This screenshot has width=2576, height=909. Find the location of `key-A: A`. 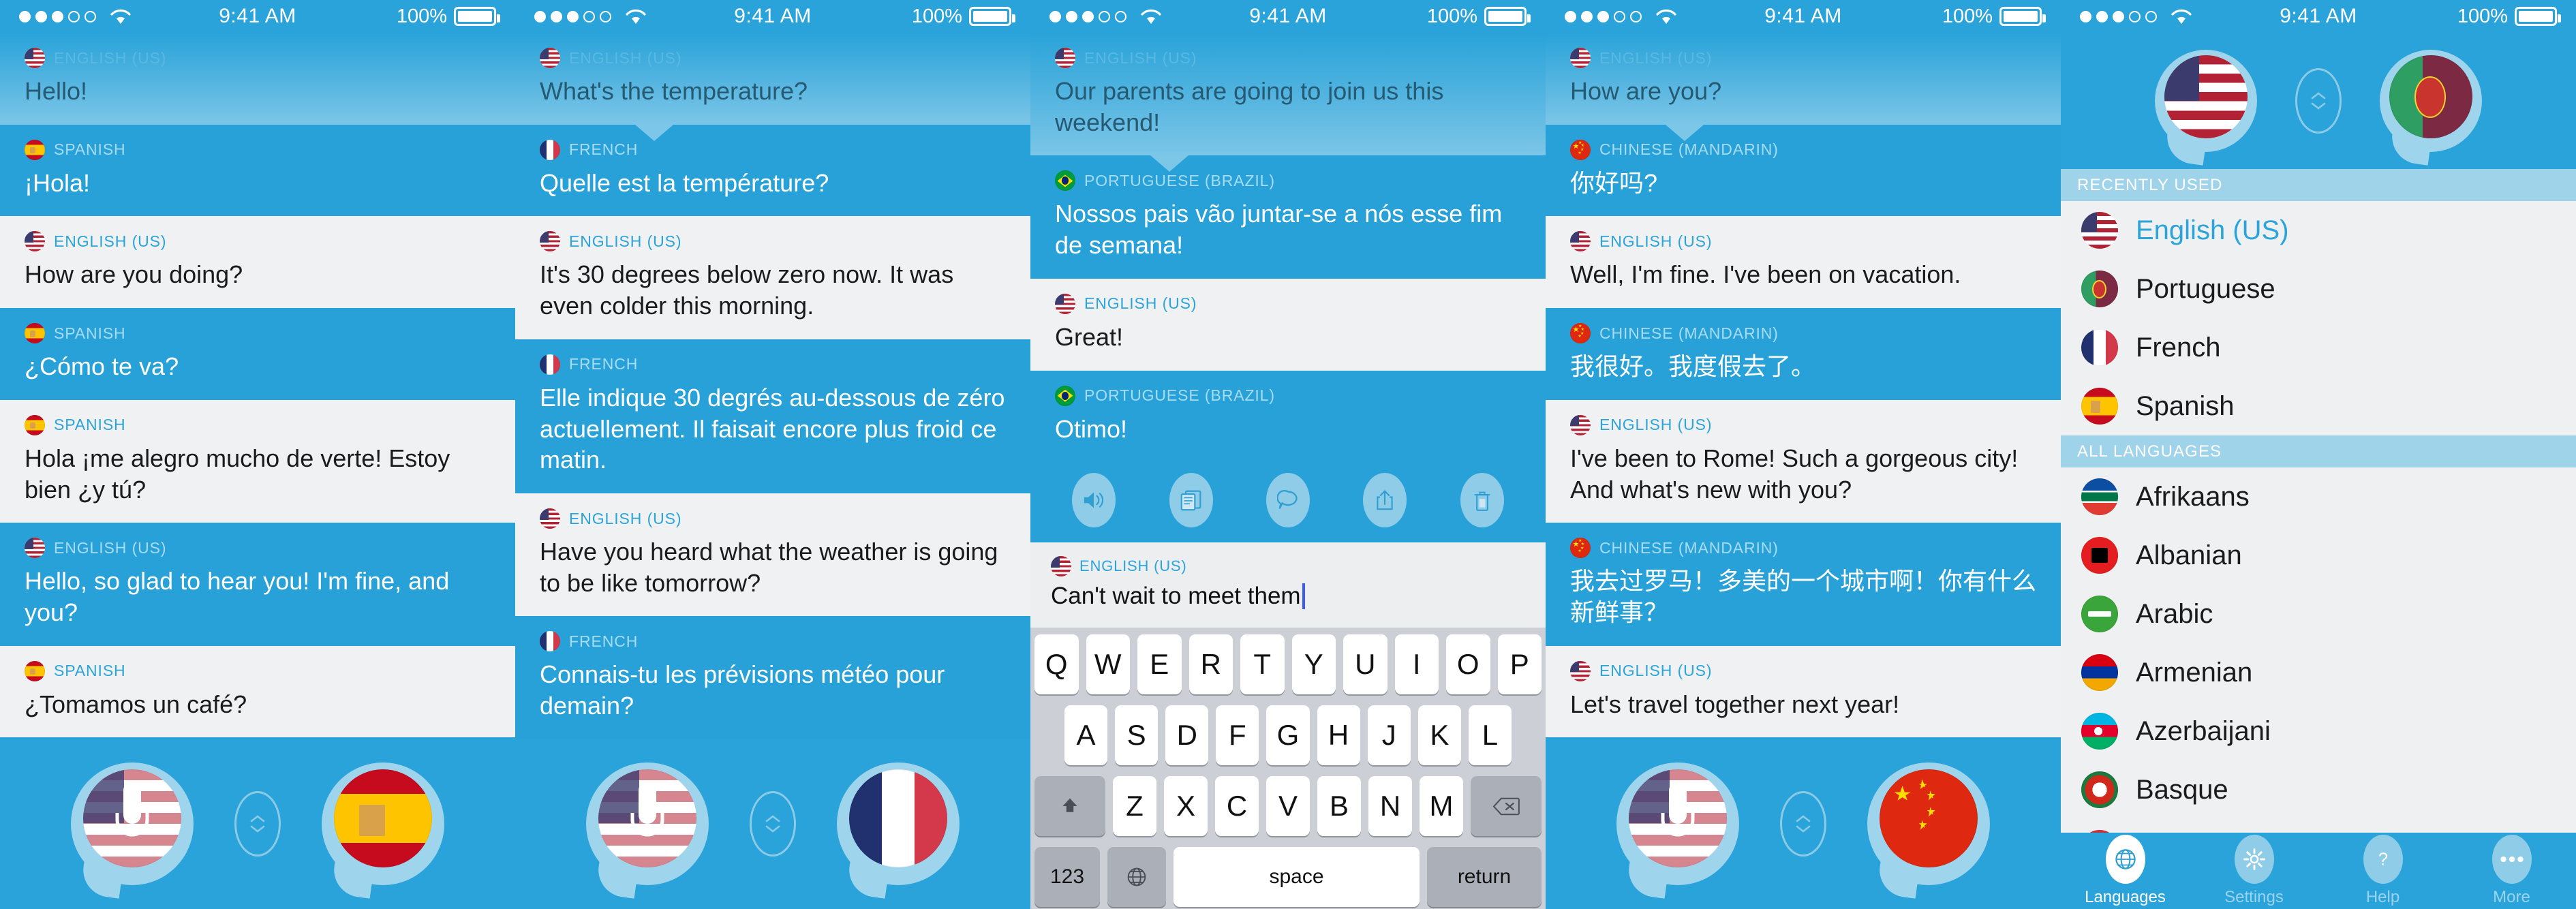

key-A: A is located at coordinates (1086, 735).